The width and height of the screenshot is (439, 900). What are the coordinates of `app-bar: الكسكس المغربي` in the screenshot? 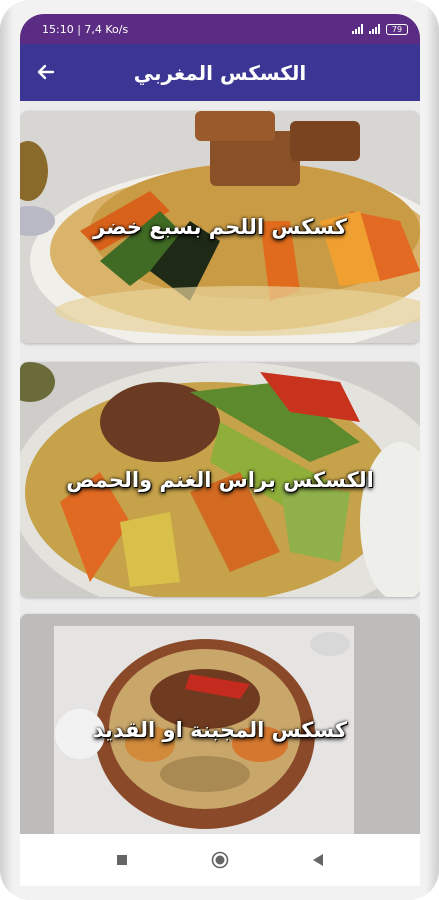 It's located at (220, 72).